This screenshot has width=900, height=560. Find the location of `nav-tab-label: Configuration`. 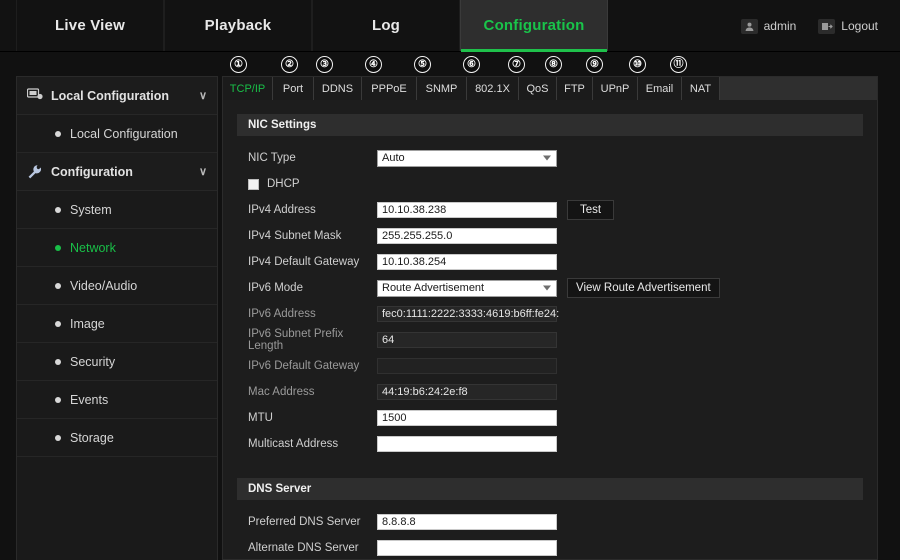

nav-tab-label: Configuration is located at coordinates (534, 25).